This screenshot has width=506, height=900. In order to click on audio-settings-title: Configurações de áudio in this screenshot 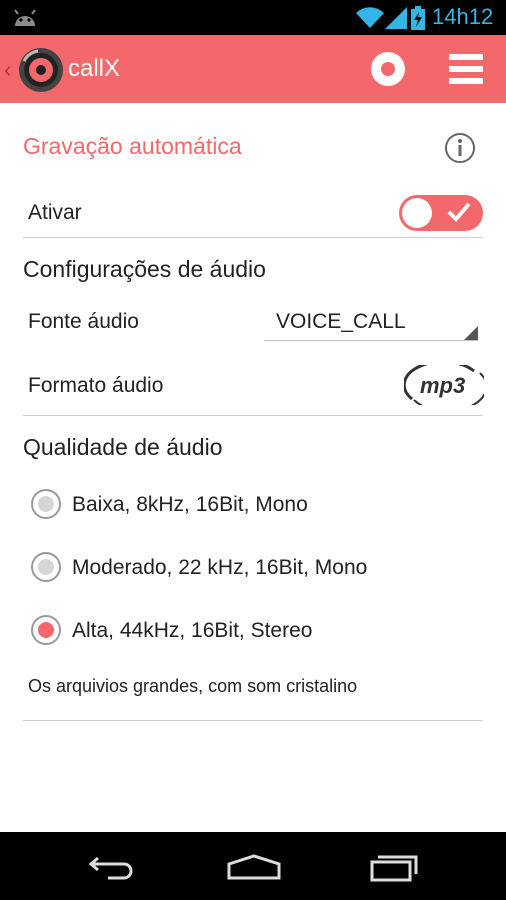, I will do `click(144, 269)`.